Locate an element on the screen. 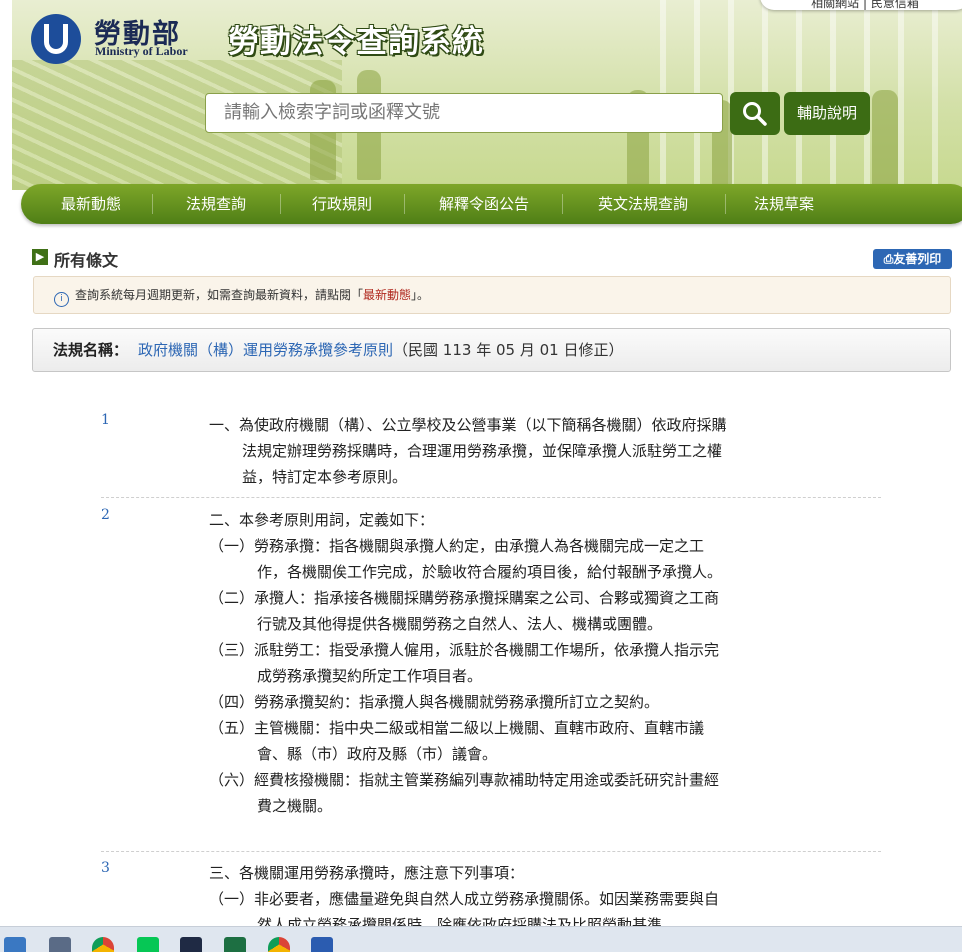 The height and width of the screenshot is (952, 962). nav-item-admin-rules: 行政規則 is located at coordinates (342, 204).